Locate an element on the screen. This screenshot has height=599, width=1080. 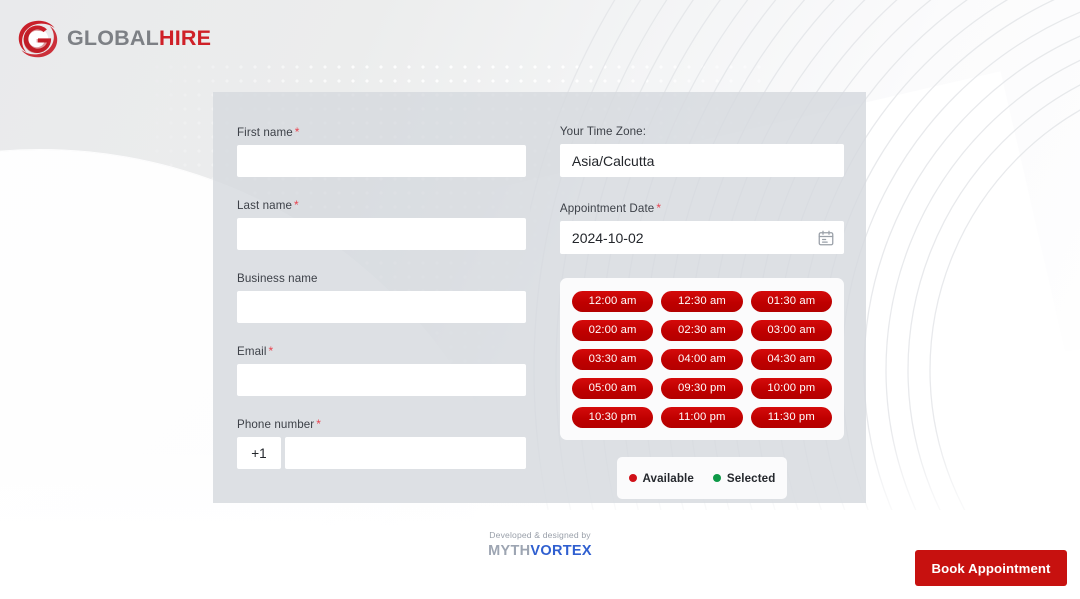
brand-name-part2: HIRE is located at coordinates (185, 38).